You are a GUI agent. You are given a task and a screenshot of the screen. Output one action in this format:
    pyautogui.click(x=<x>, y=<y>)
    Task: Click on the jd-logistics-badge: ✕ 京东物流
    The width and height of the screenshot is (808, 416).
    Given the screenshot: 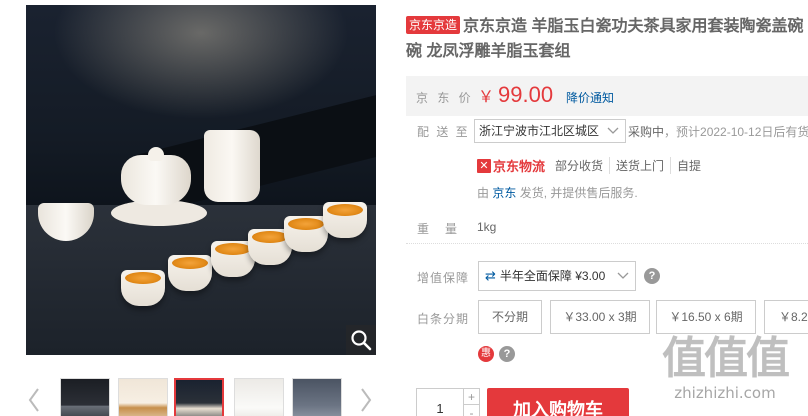 What is the action you would take?
    pyautogui.click(x=511, y=165)
    